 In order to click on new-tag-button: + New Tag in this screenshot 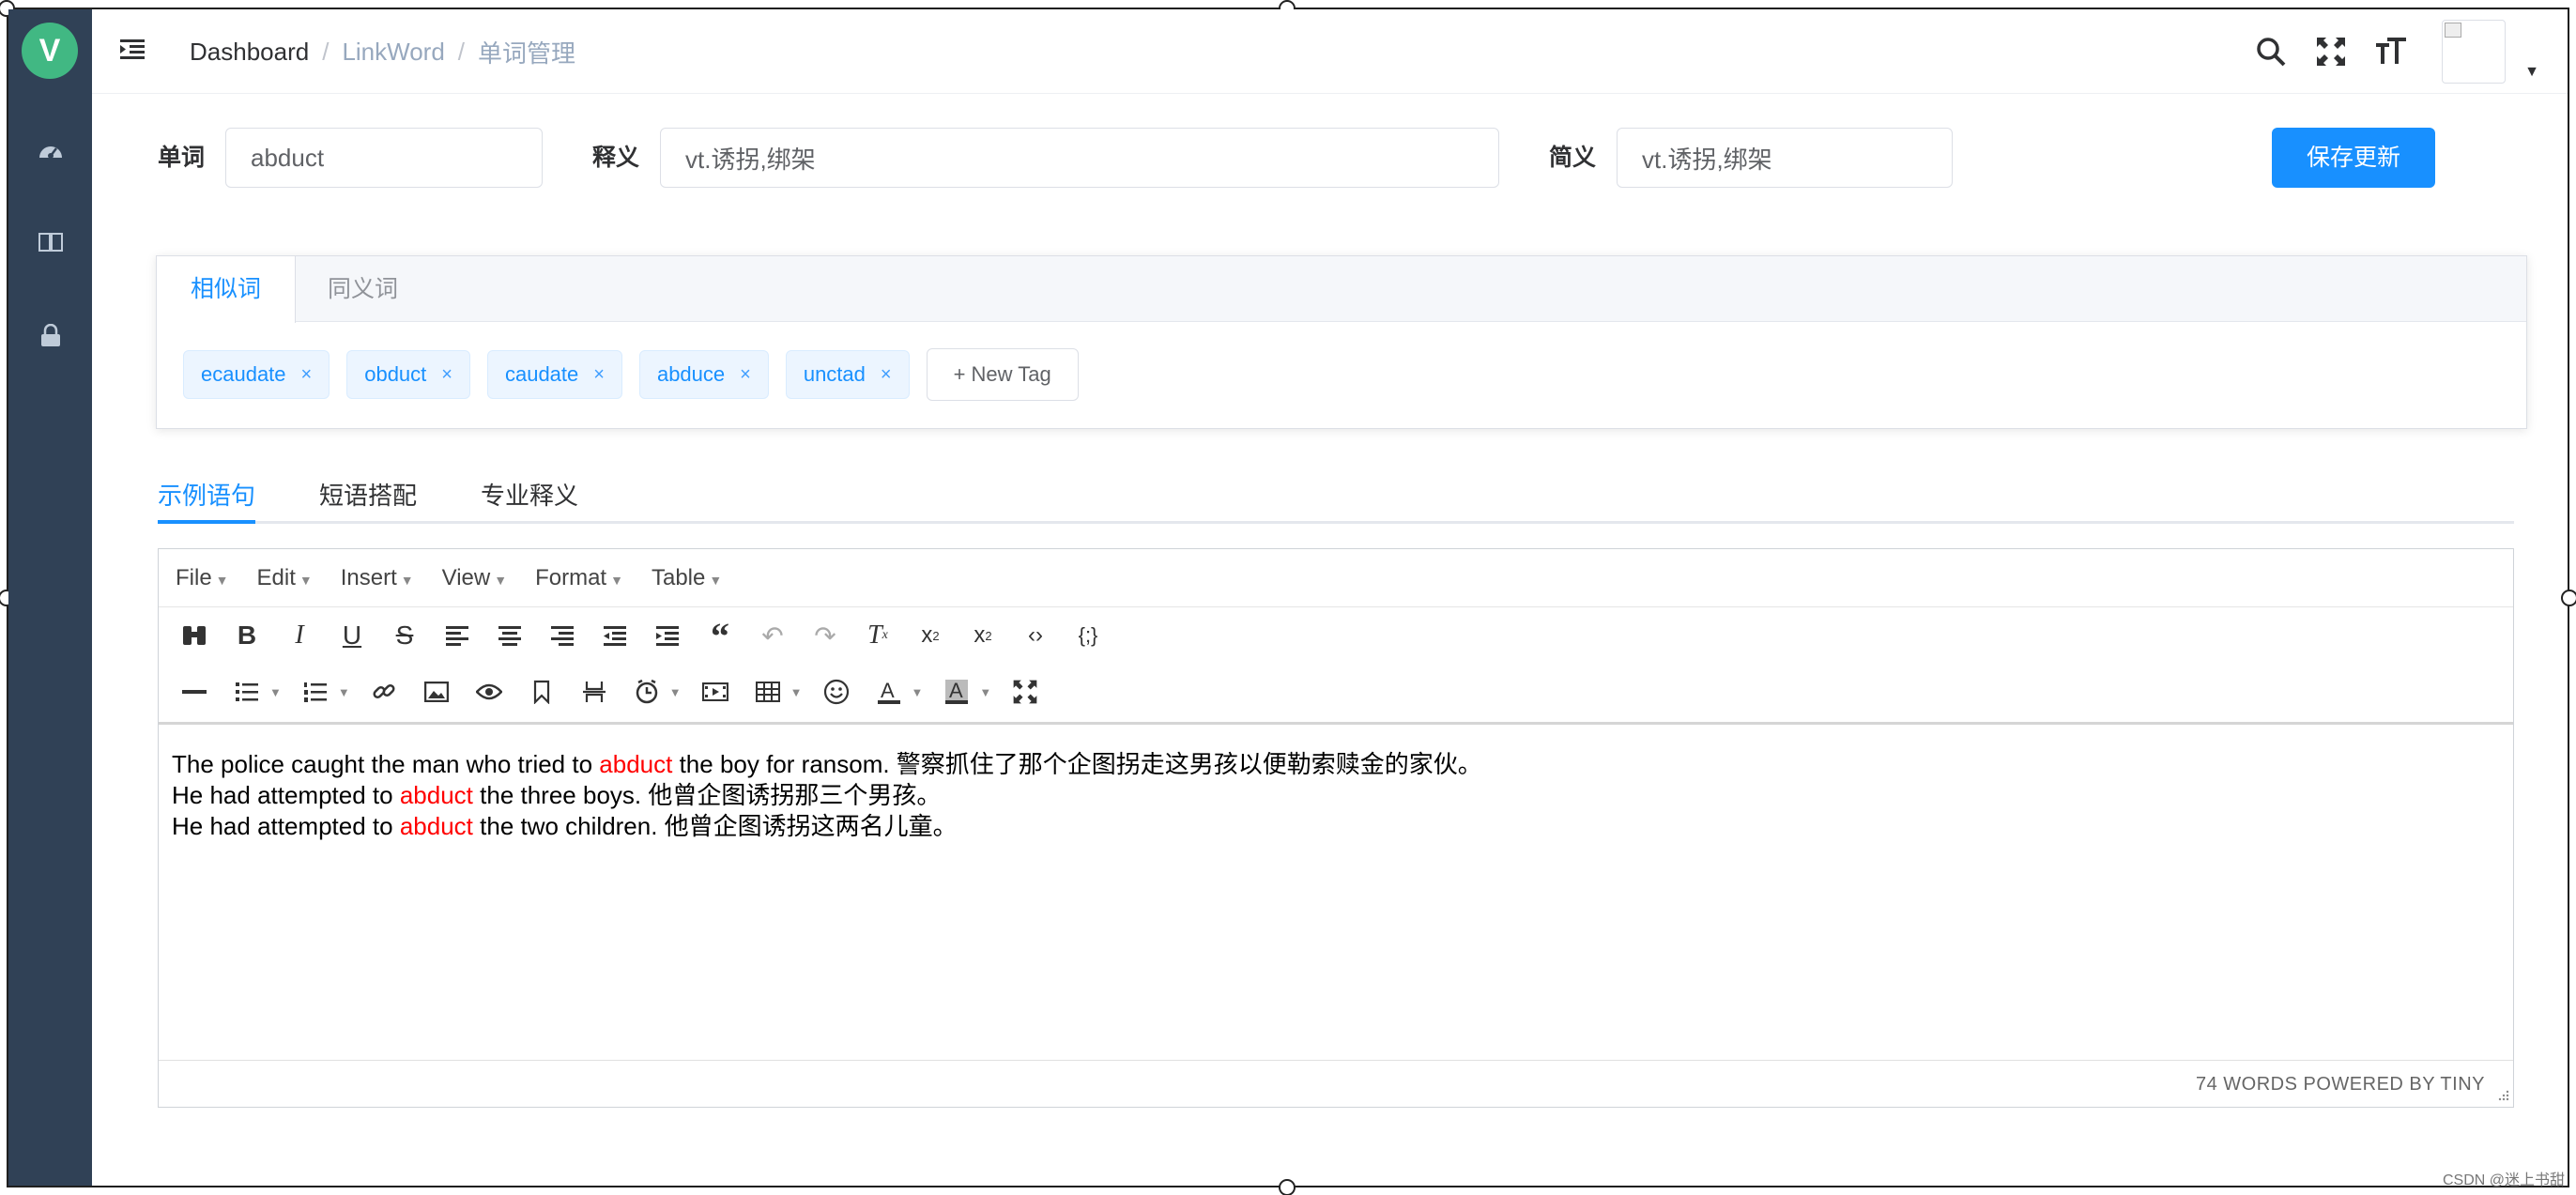, I will do `click(1003, 374)`.